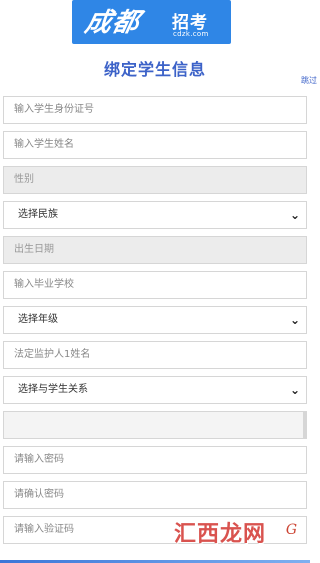  What do you see at coordinates (52, 354) in the screenshot?
I see `guardian-name-placeholder: 法定监护人1姓名` at bounding box center [52, 354].